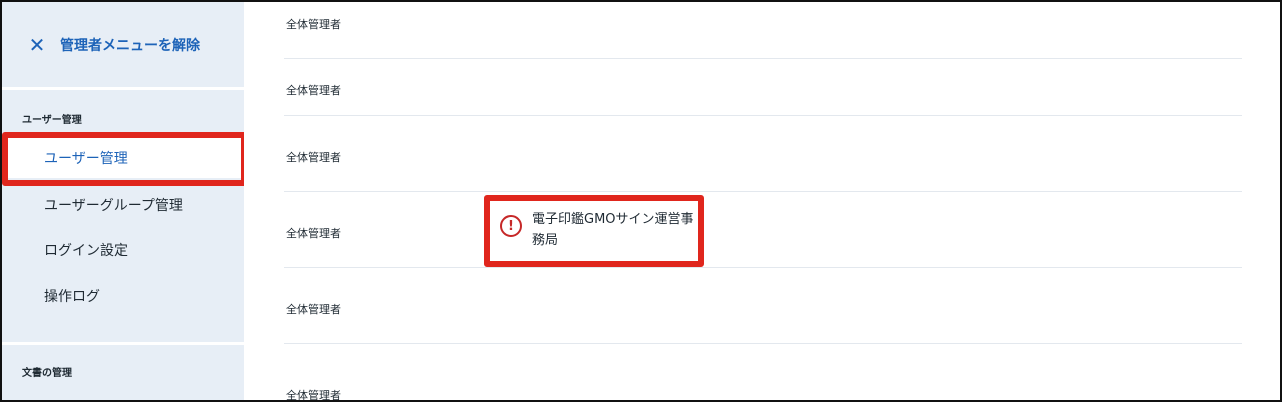  What do you see at coordinates (613, 230) in the screenshot?
I see `notice-text: 電子印鑑GMOサイン運営事務局` at bounding box center [613, 230].